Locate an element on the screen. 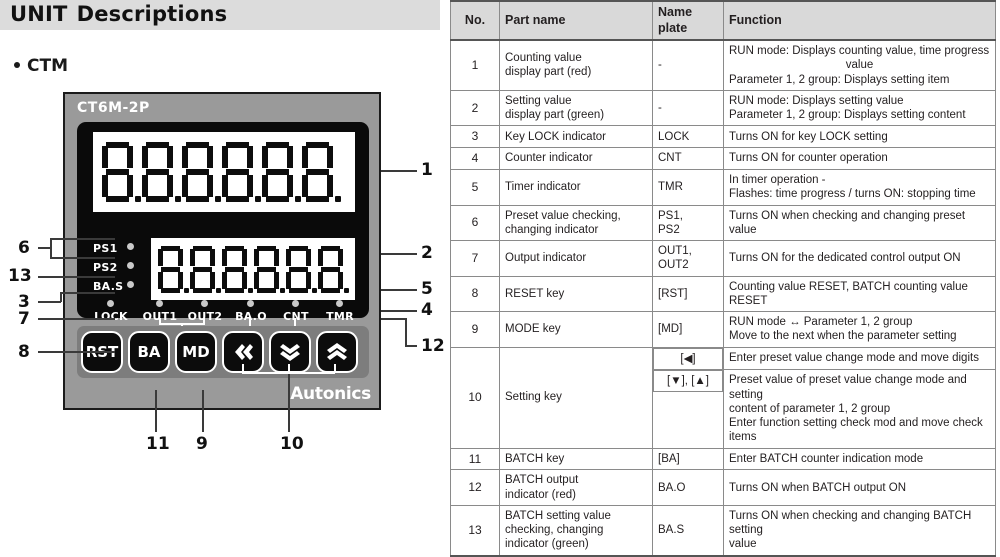 This screenshot has height=557, width=1000. cell-name-plate: PS1, PS2 is located at coordinates (688, 222).